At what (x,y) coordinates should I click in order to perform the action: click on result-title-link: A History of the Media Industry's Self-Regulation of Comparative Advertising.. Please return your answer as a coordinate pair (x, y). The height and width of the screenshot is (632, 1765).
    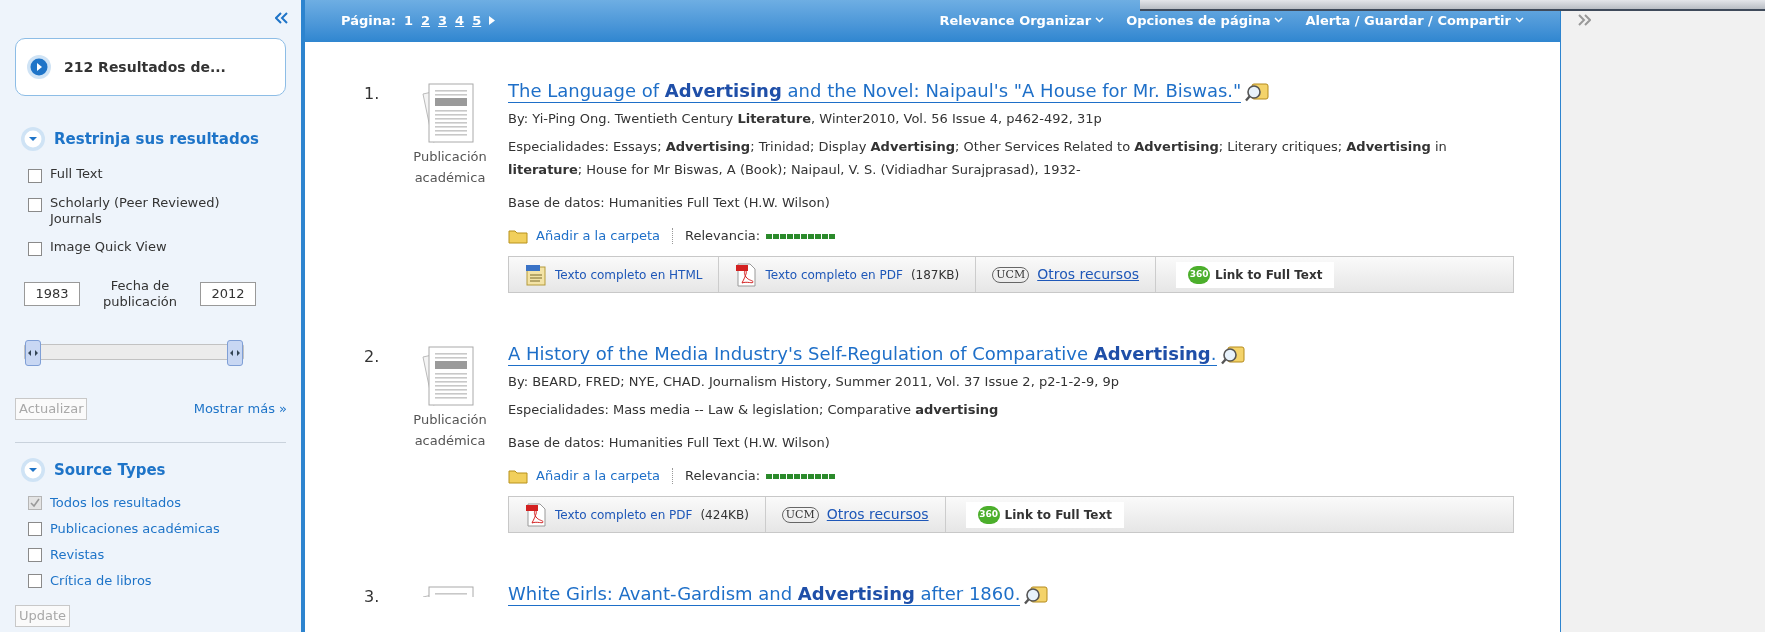
    Looking at the image, I should click on (862, 354).